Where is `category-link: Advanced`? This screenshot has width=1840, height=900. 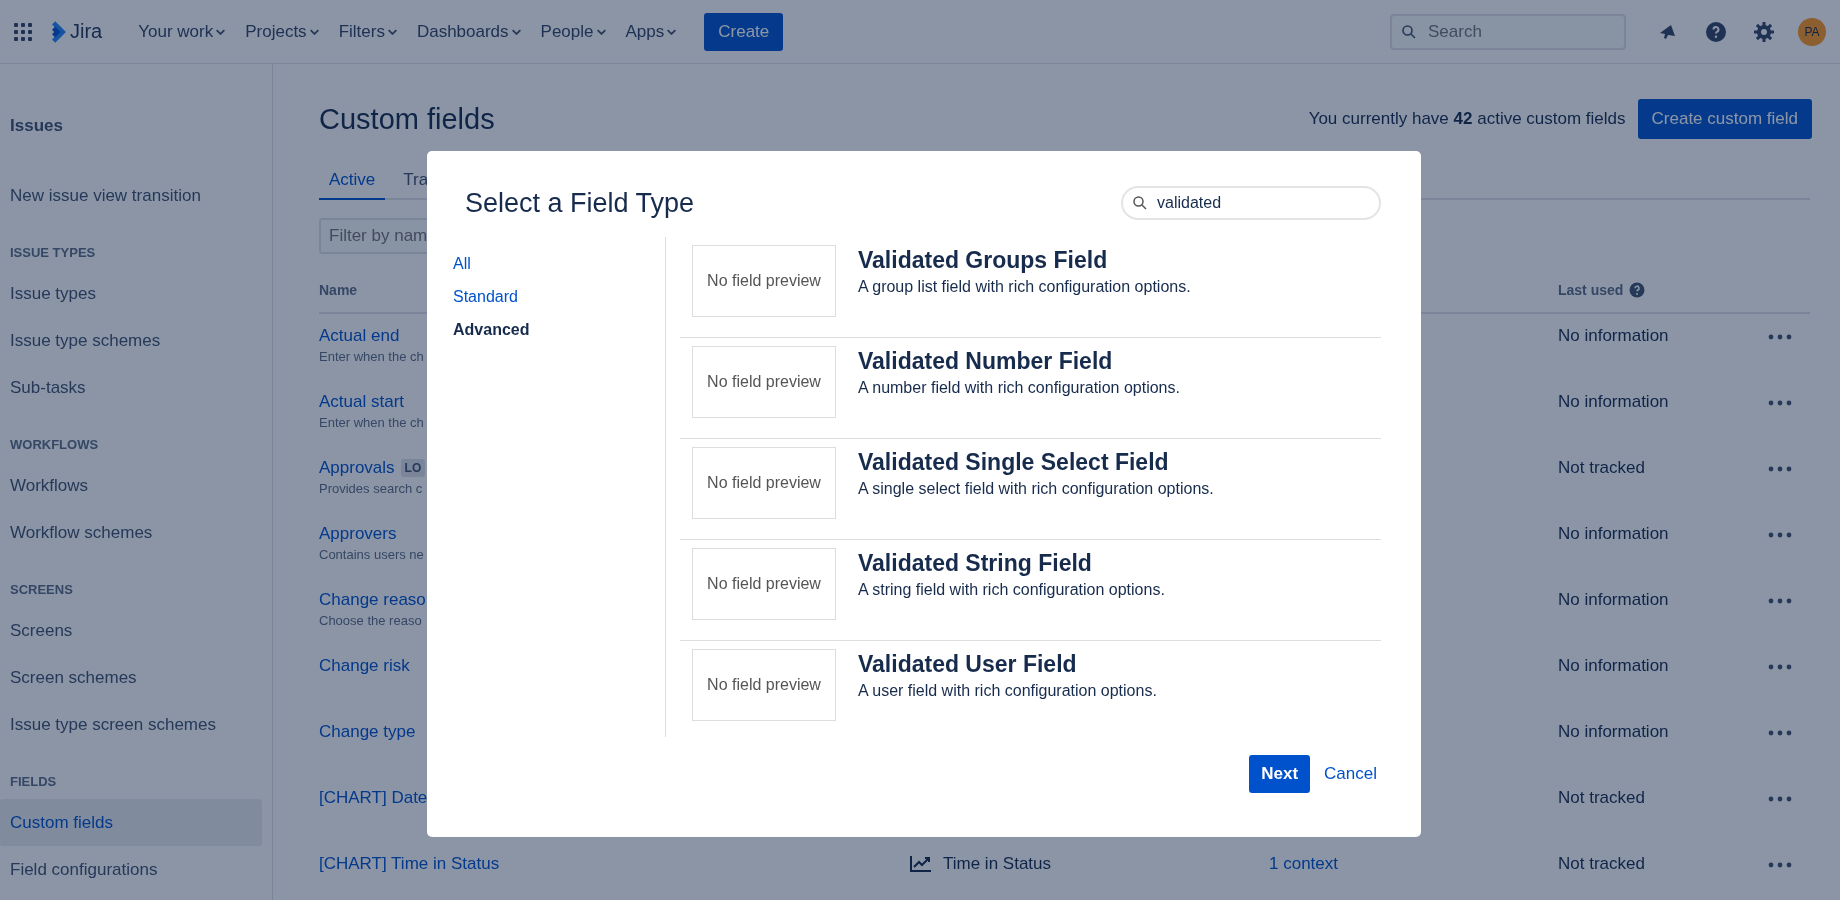
category-link: Advanced is located at coordinates (559, 330).